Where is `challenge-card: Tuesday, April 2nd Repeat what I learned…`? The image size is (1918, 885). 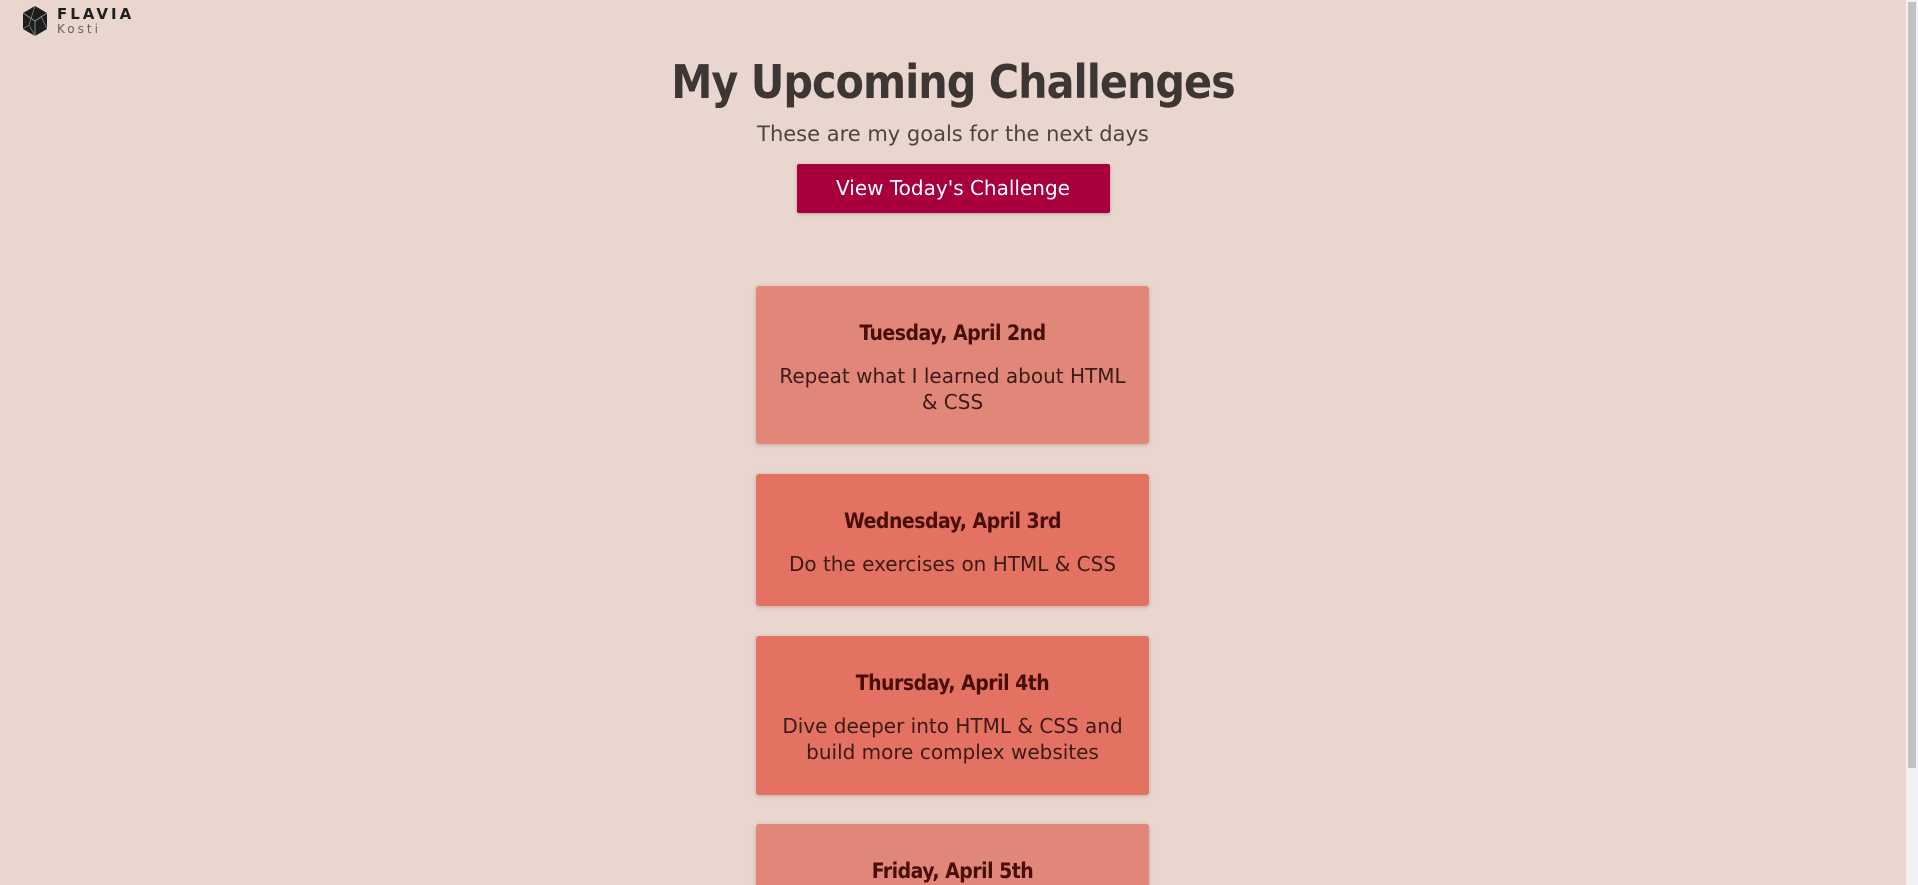
challenge-card: Tuesday, April 2nd Repeat what I learned… is located at coordinates (952, 365).